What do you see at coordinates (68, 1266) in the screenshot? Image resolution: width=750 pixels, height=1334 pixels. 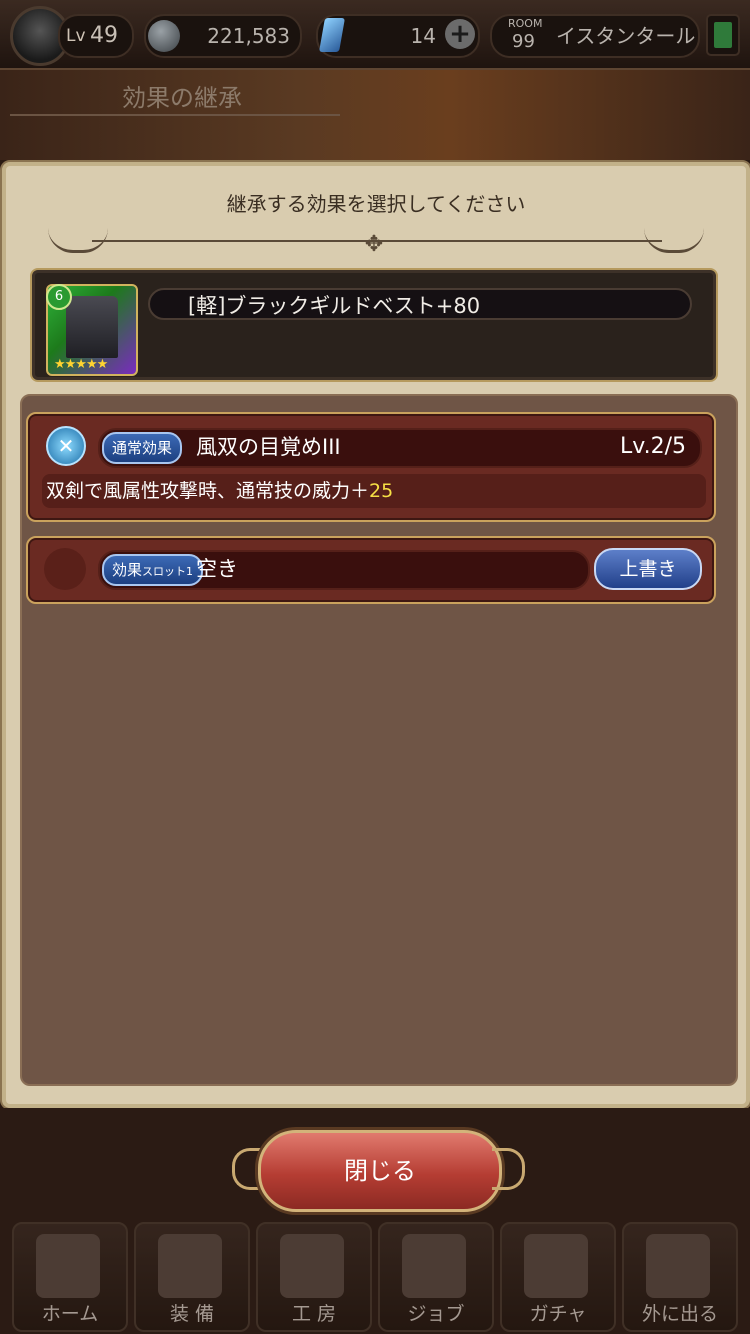 I see `home-icon` at bounding box center [68, 1266].